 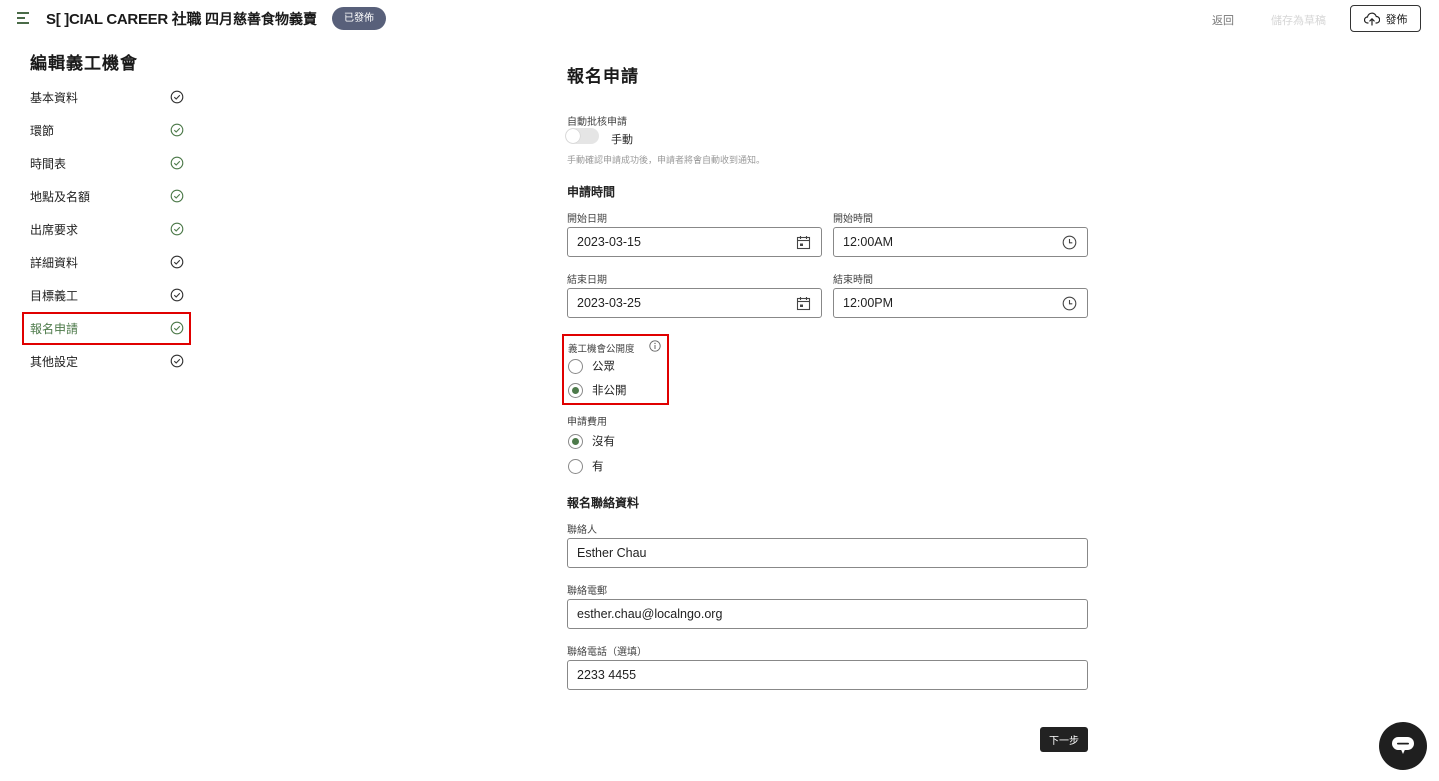 What do you see at coordinates (591, 192) in the screenshot?
I see `period-title: 申請時間` at bounding box center [591, 192].